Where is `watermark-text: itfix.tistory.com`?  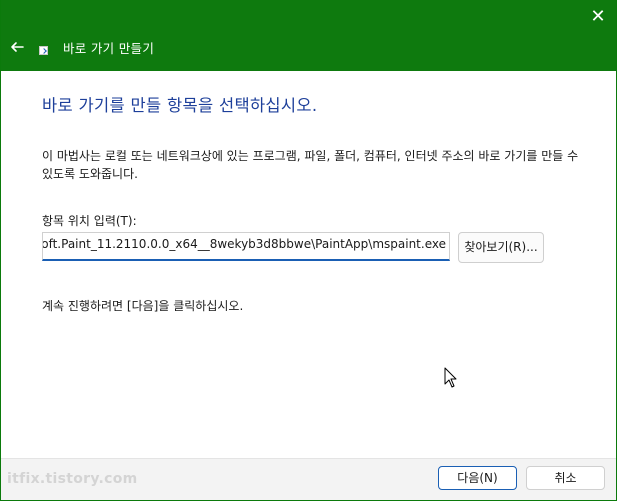
watermark-text: itfix.tistory.com is located at coordinates (72, 479).